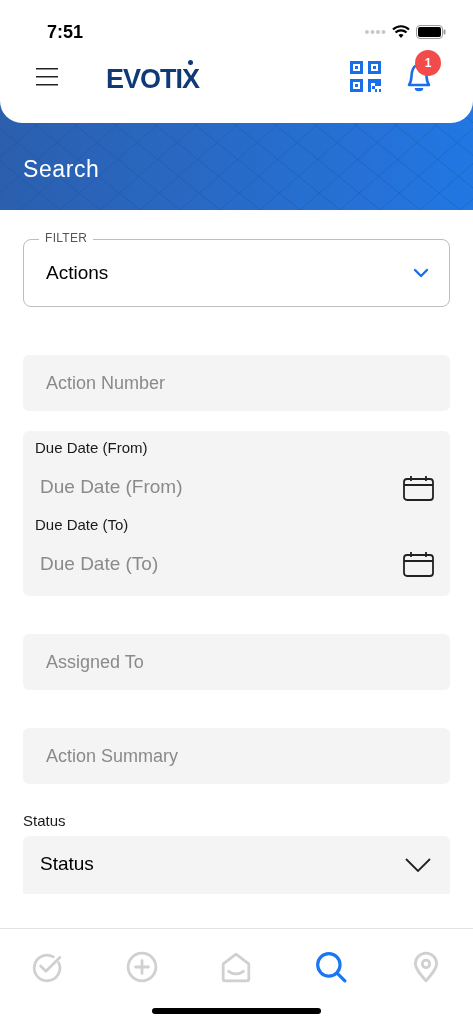  What do you see at coordinates (236, 864) in the screenshot?
I see `status-dropdown: Status` at bounding box center [236, 864].